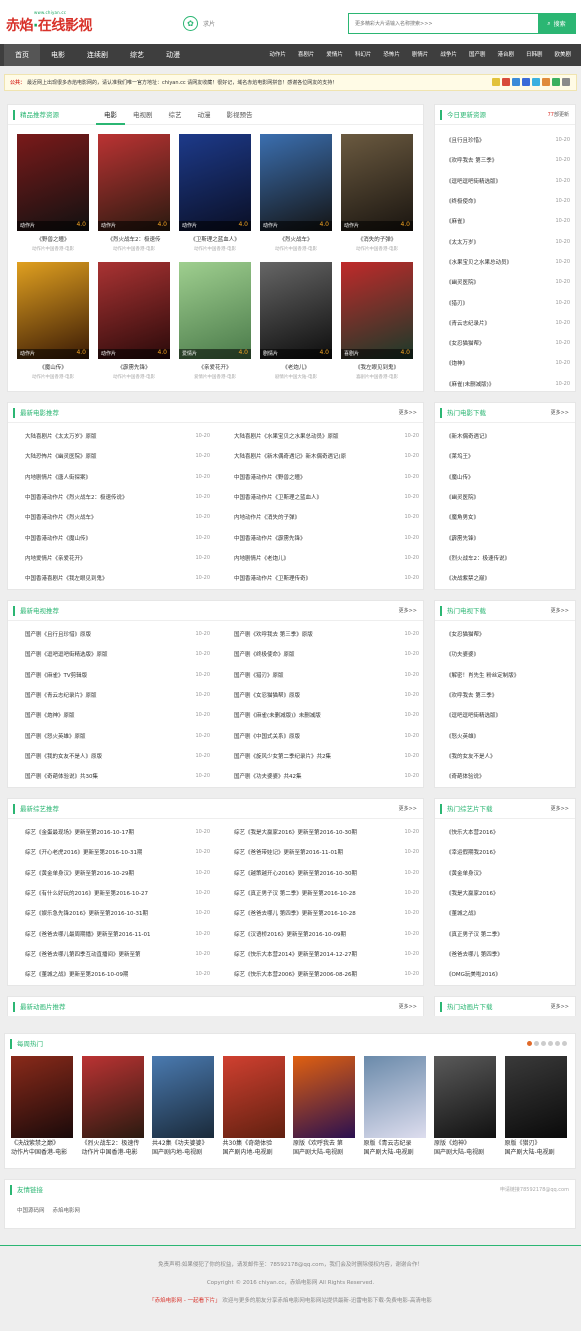  Describe the element at coordinates (529, 1043) in the screenshot. I see `carousel-dot` at that location.